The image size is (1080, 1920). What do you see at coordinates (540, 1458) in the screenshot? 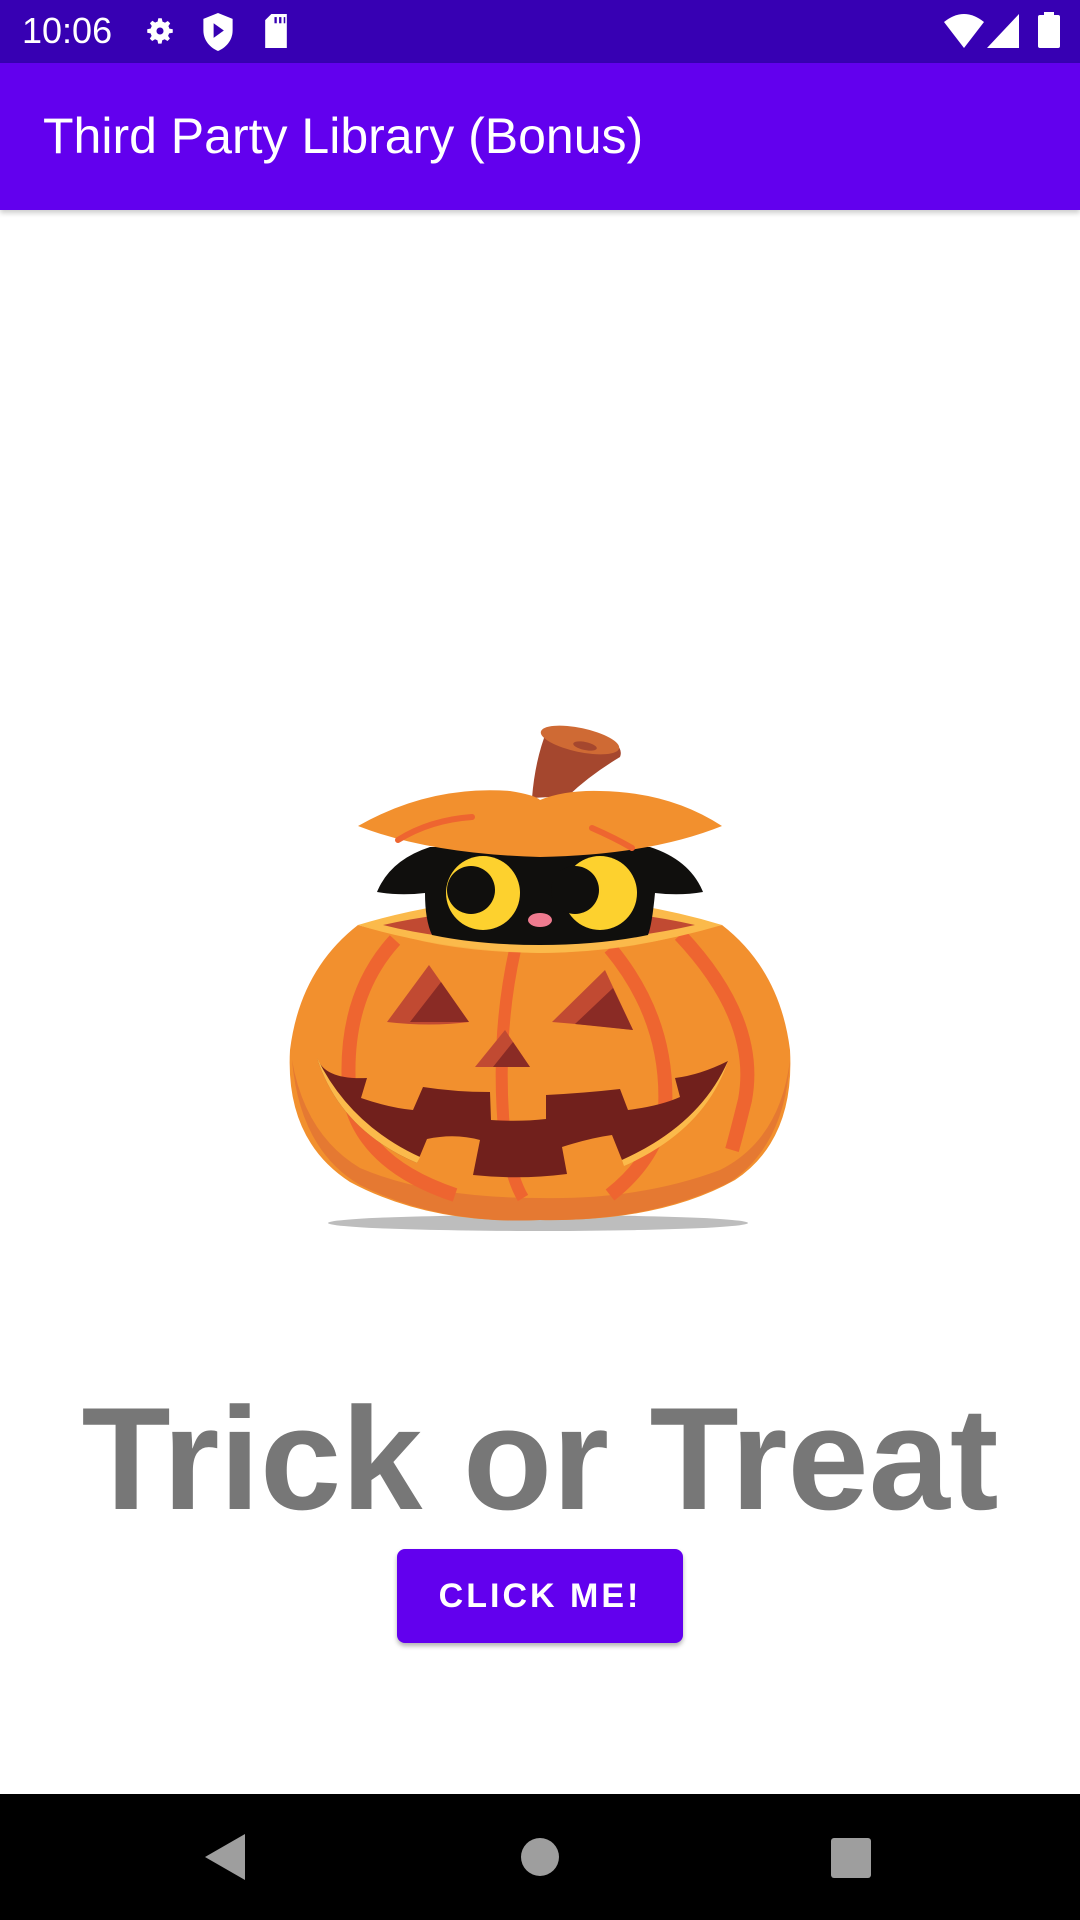
I see `headline-text: Trick or Treat` at bounding box center [540, 1458].